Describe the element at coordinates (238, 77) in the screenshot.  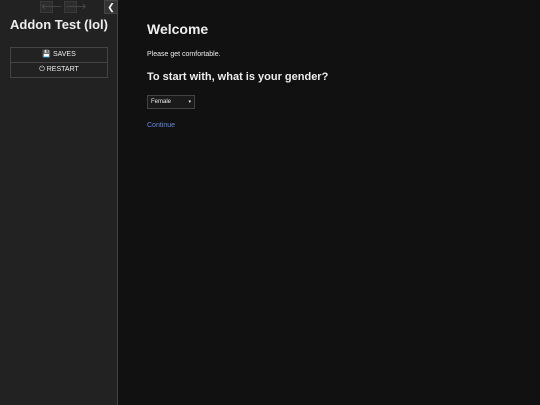
I see `gender-question: To start with, what is your gender?` at that location.